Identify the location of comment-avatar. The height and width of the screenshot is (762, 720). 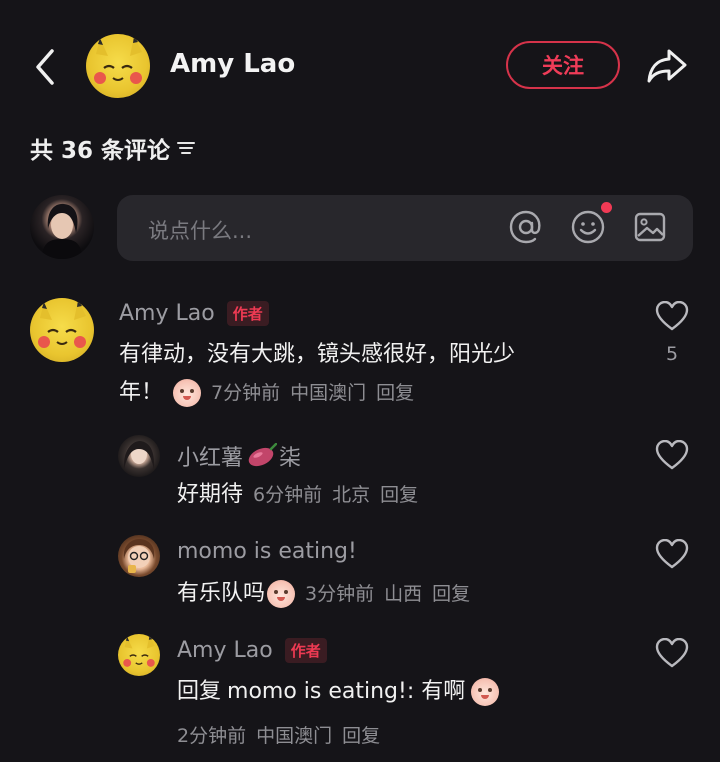
(62, 330).